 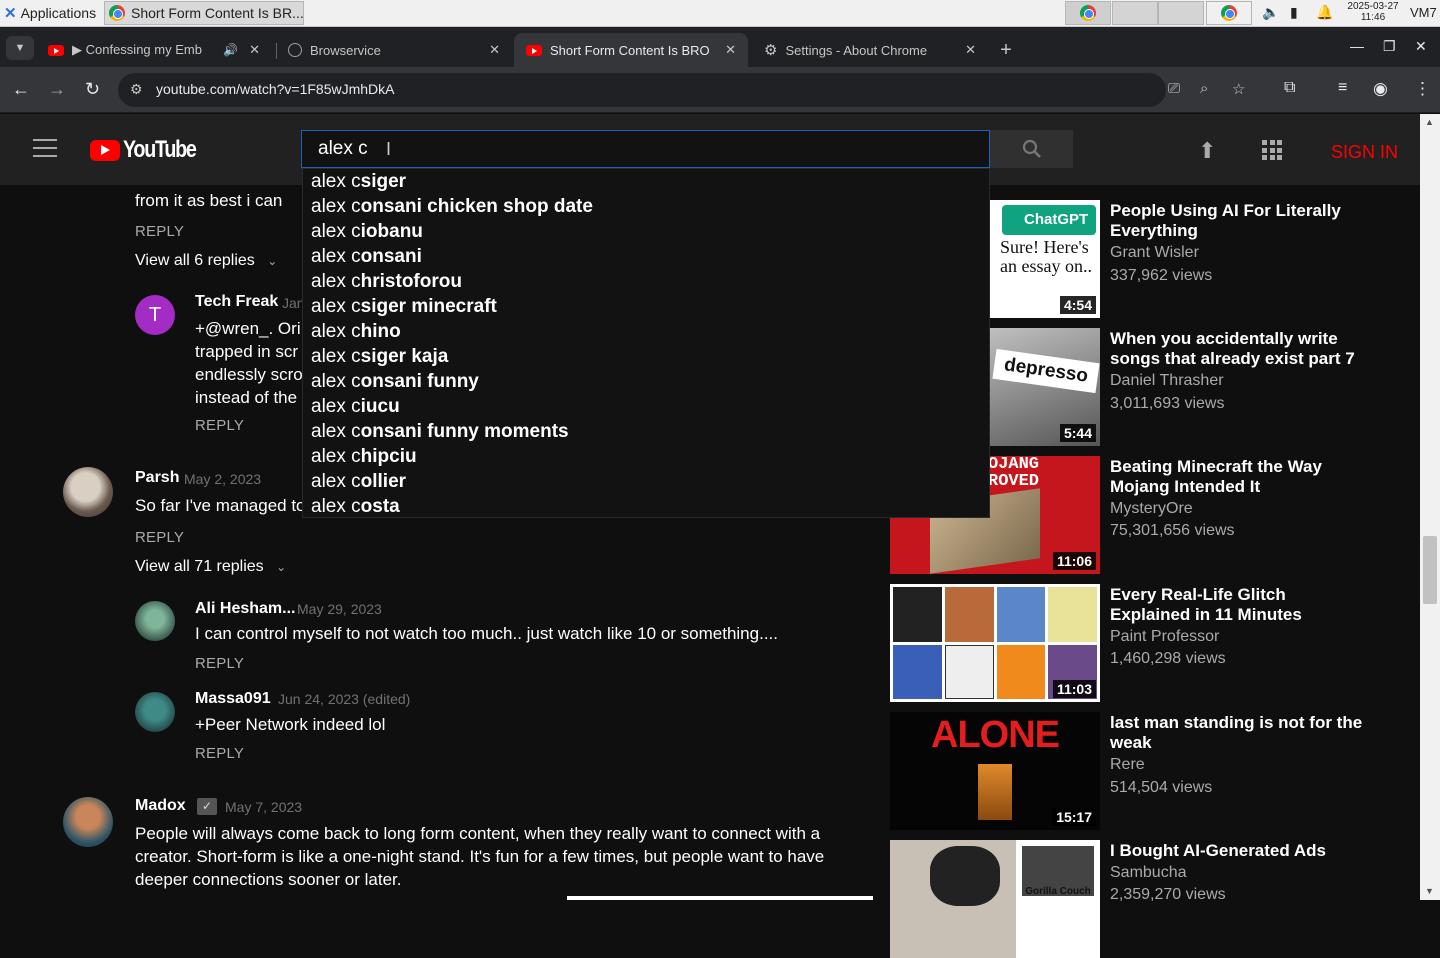 I want to click on new-tab-button: +, so click(x=1006, y=50).